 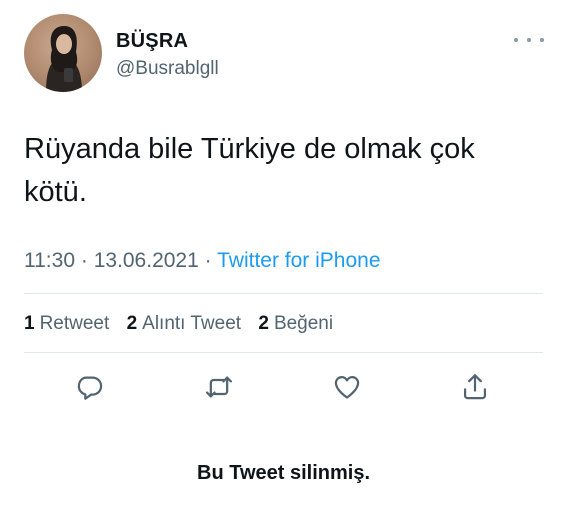 I want to click on retweets-count: 1, so click(x=29, y=323).